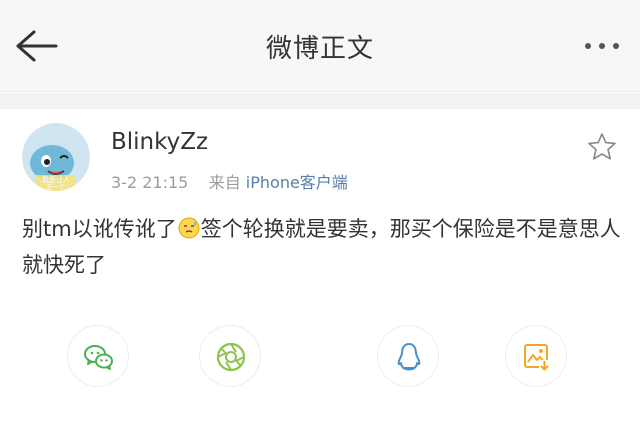  Describe the element at coordinates (189, 226) in the screenshot. I see `sweat-emoji-icon` at that location.